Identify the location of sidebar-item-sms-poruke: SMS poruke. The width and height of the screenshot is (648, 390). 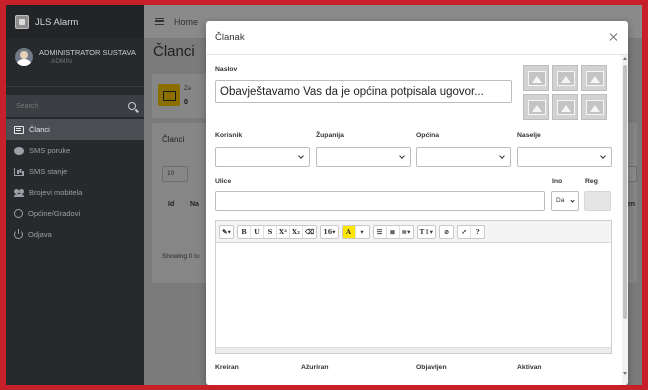
(75, 150).